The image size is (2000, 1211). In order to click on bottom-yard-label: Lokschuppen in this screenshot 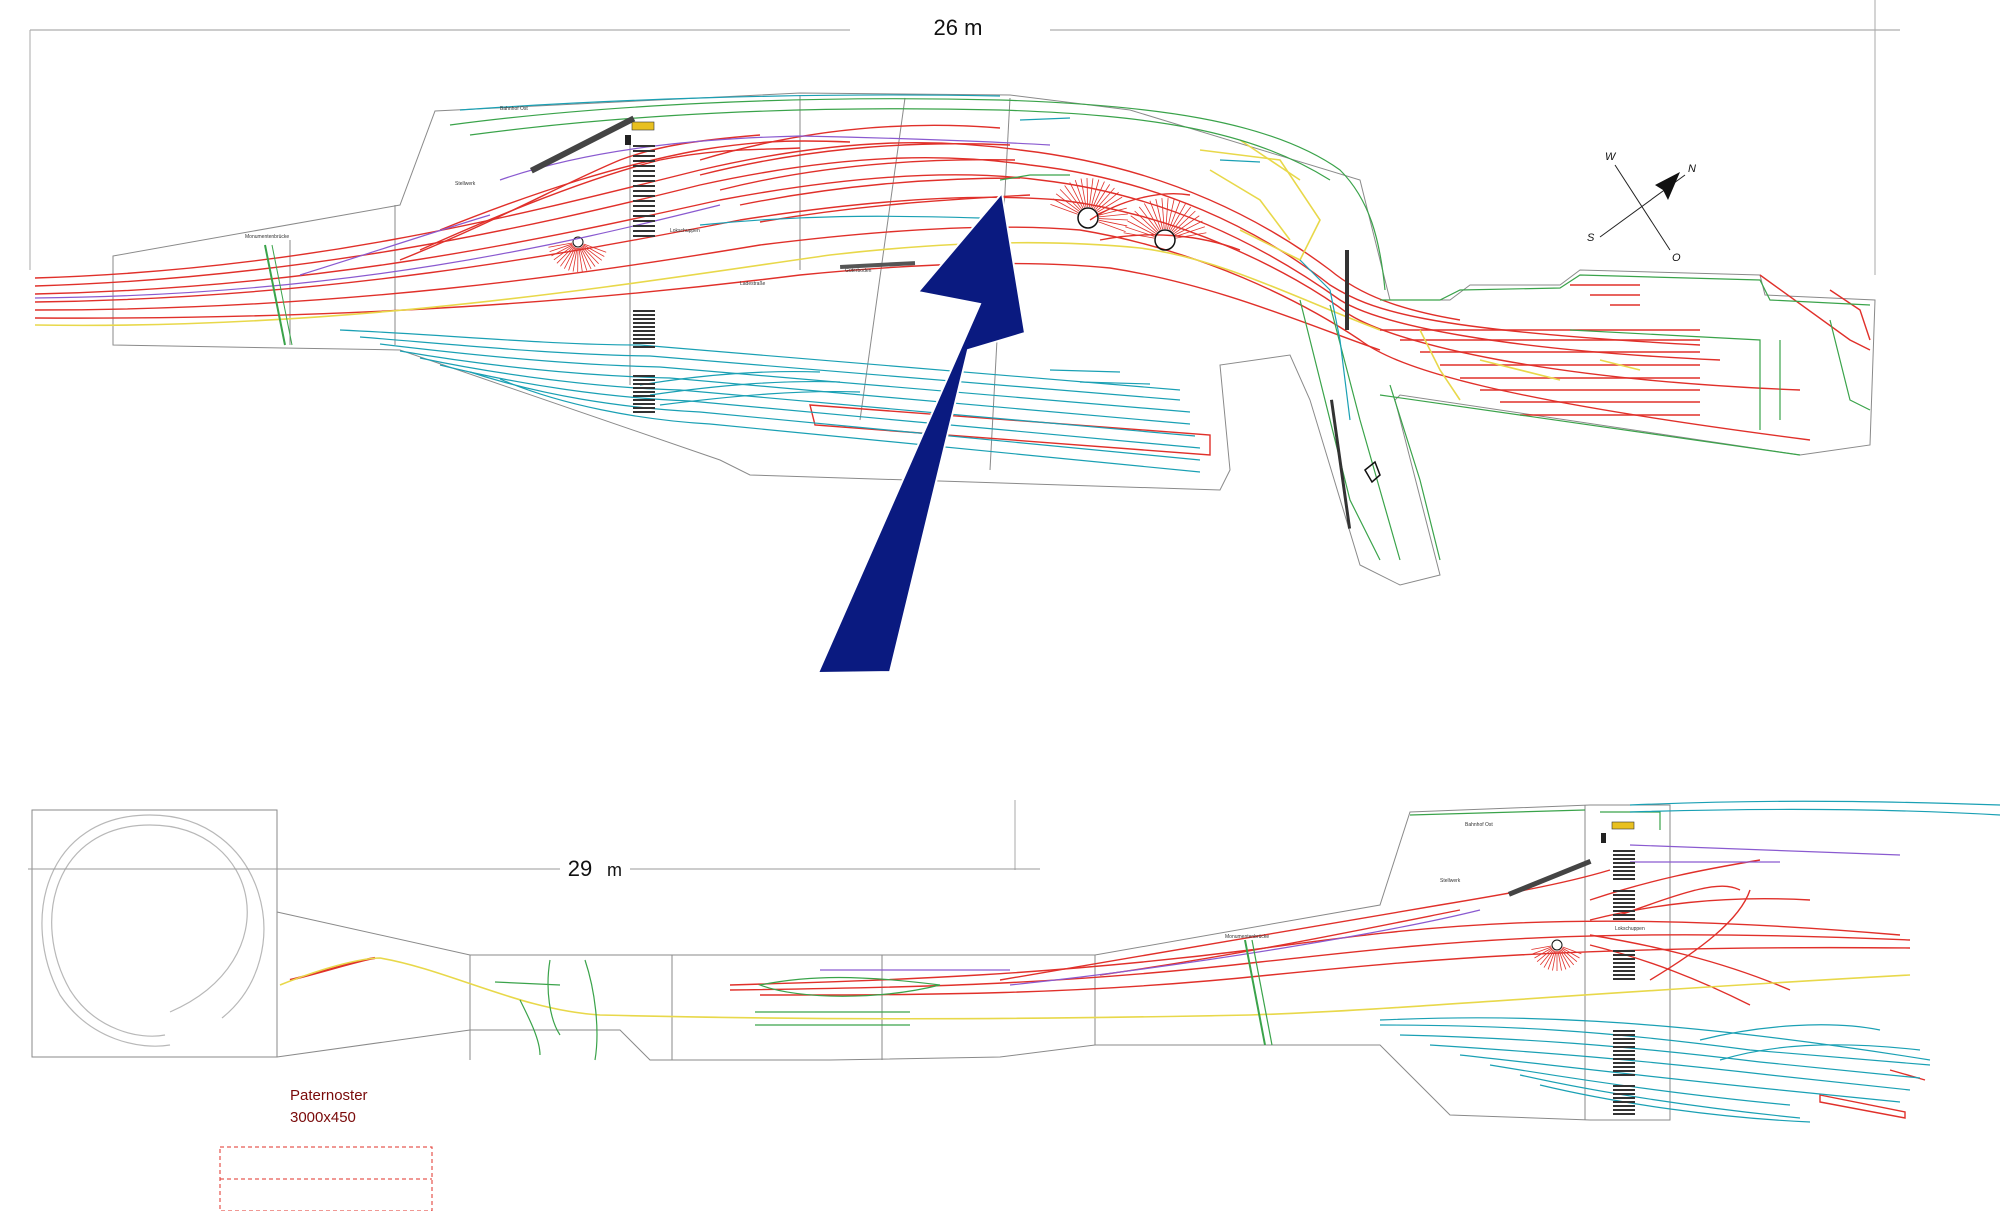, I will do `click(1630, 929)`.